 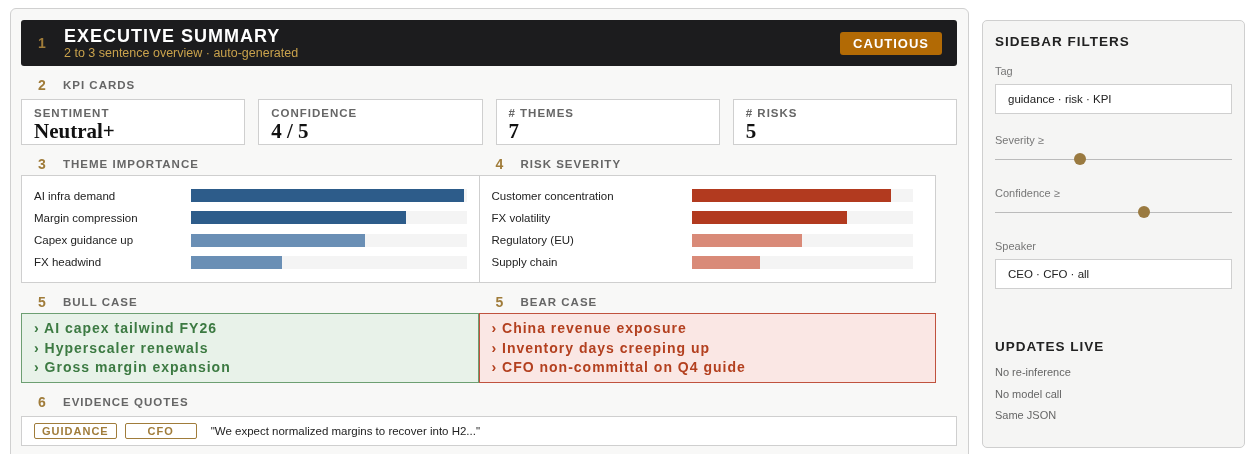 I want to click on section-number: 2, so click(x=42, y=85).